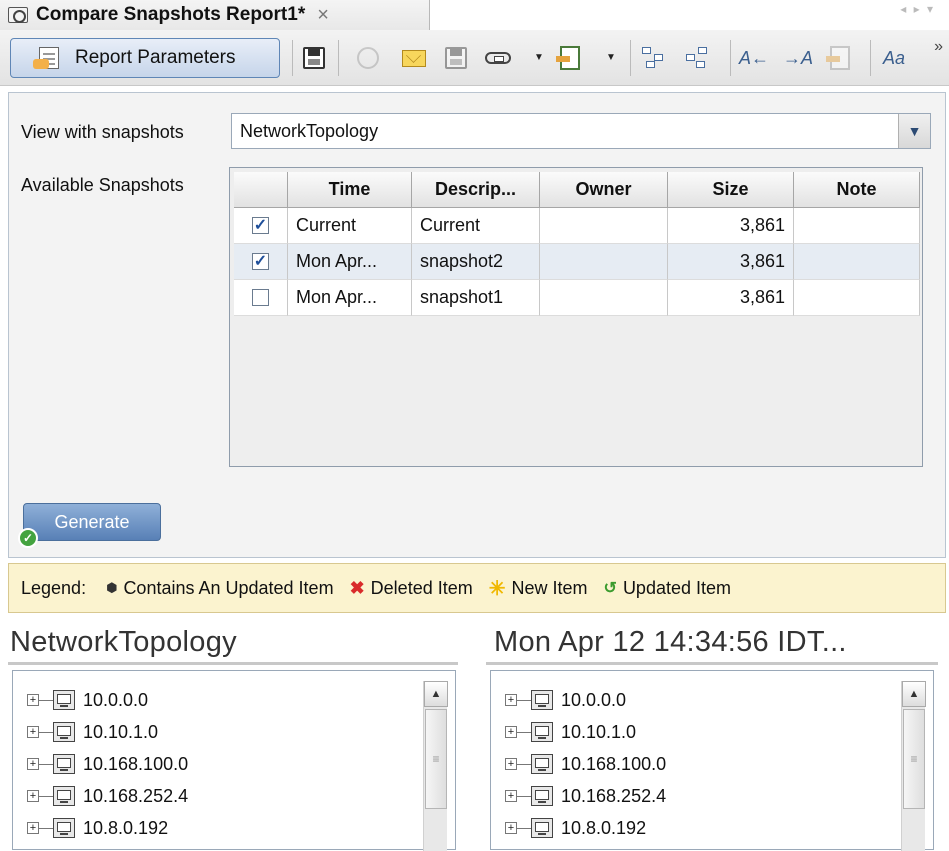 Image resolution: width=949 pixels, height=851 pixels. Describe the element at coordinates (599, 731) in the screenshot. I see `tree-node-label: 10.10.1.0` at that location.